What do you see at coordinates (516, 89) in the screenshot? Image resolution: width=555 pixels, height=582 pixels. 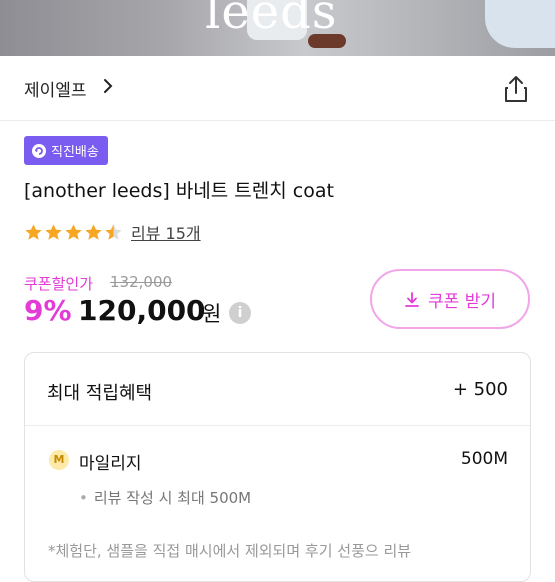 I see `share-icon` at bounding box center [516, 89].